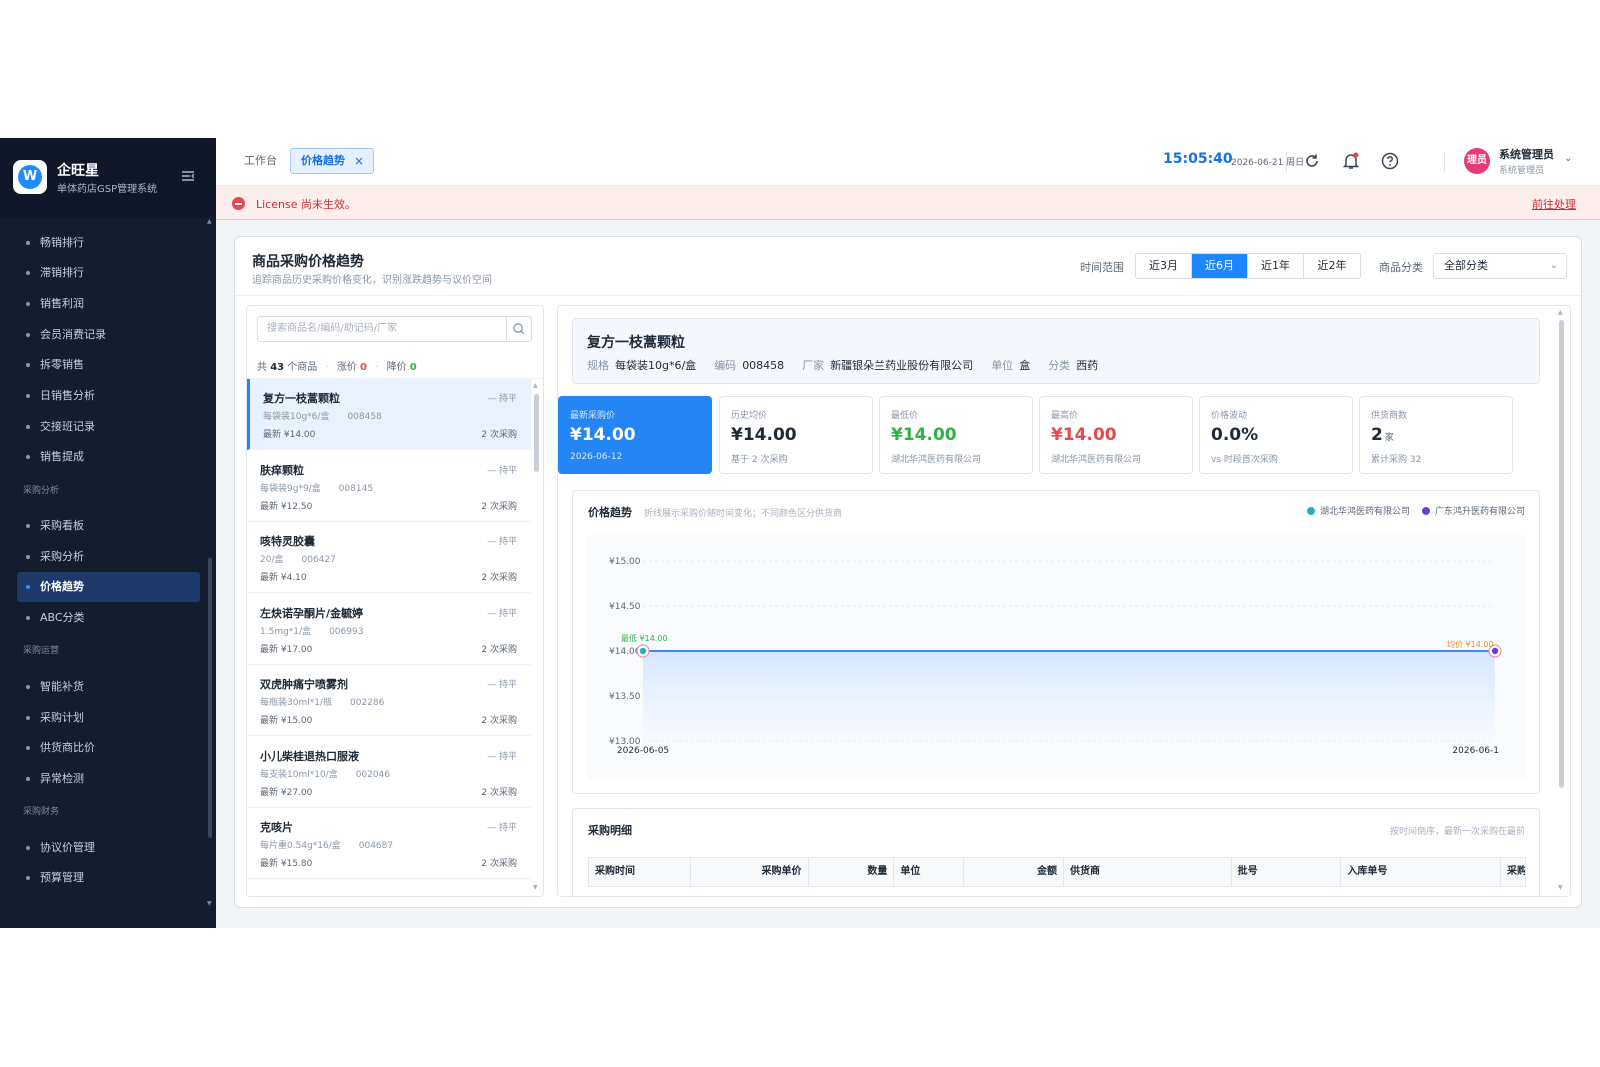  What do you see at coordinates (62, 364) in the screenshot?
I see `sidebar-item-label: 拆零销售` at bounding box center [62, 364].